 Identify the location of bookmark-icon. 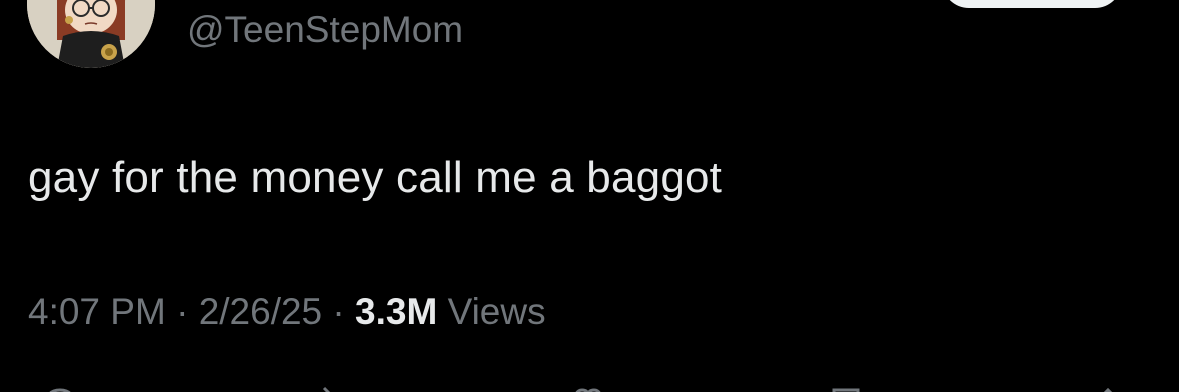
(846, 387).